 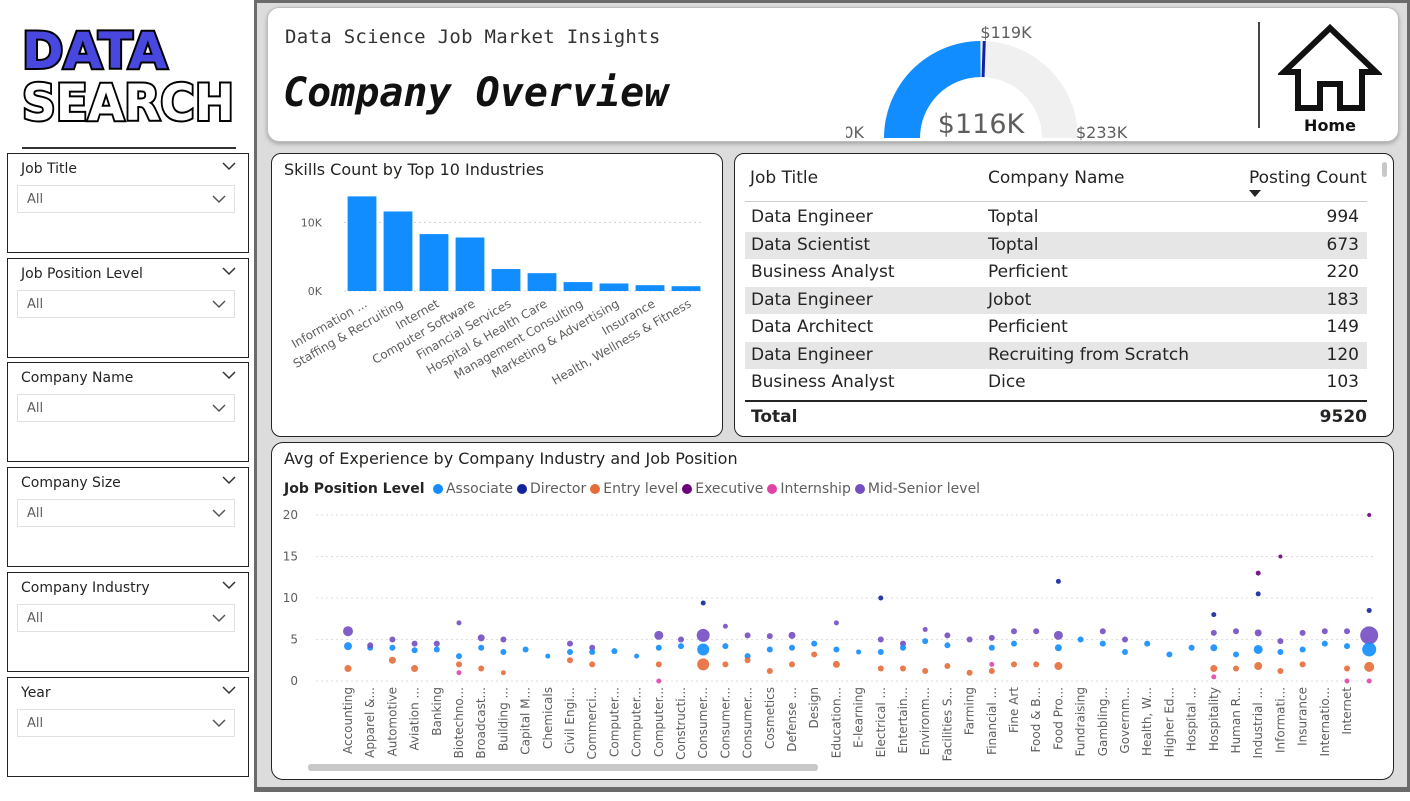 I want to click on col-header-posting-count: Posting Count, so click(x=1308, y=178).